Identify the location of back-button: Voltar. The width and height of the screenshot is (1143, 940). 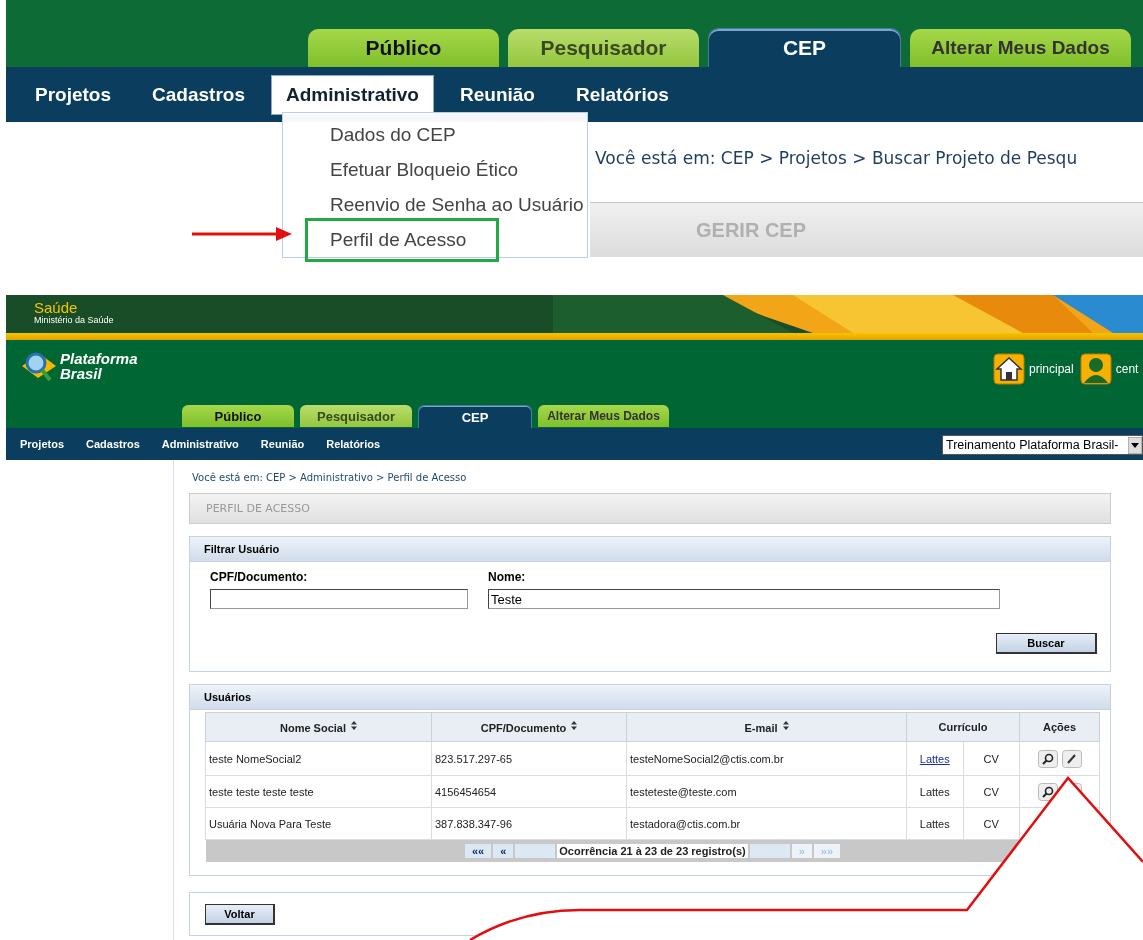
(240, 914).